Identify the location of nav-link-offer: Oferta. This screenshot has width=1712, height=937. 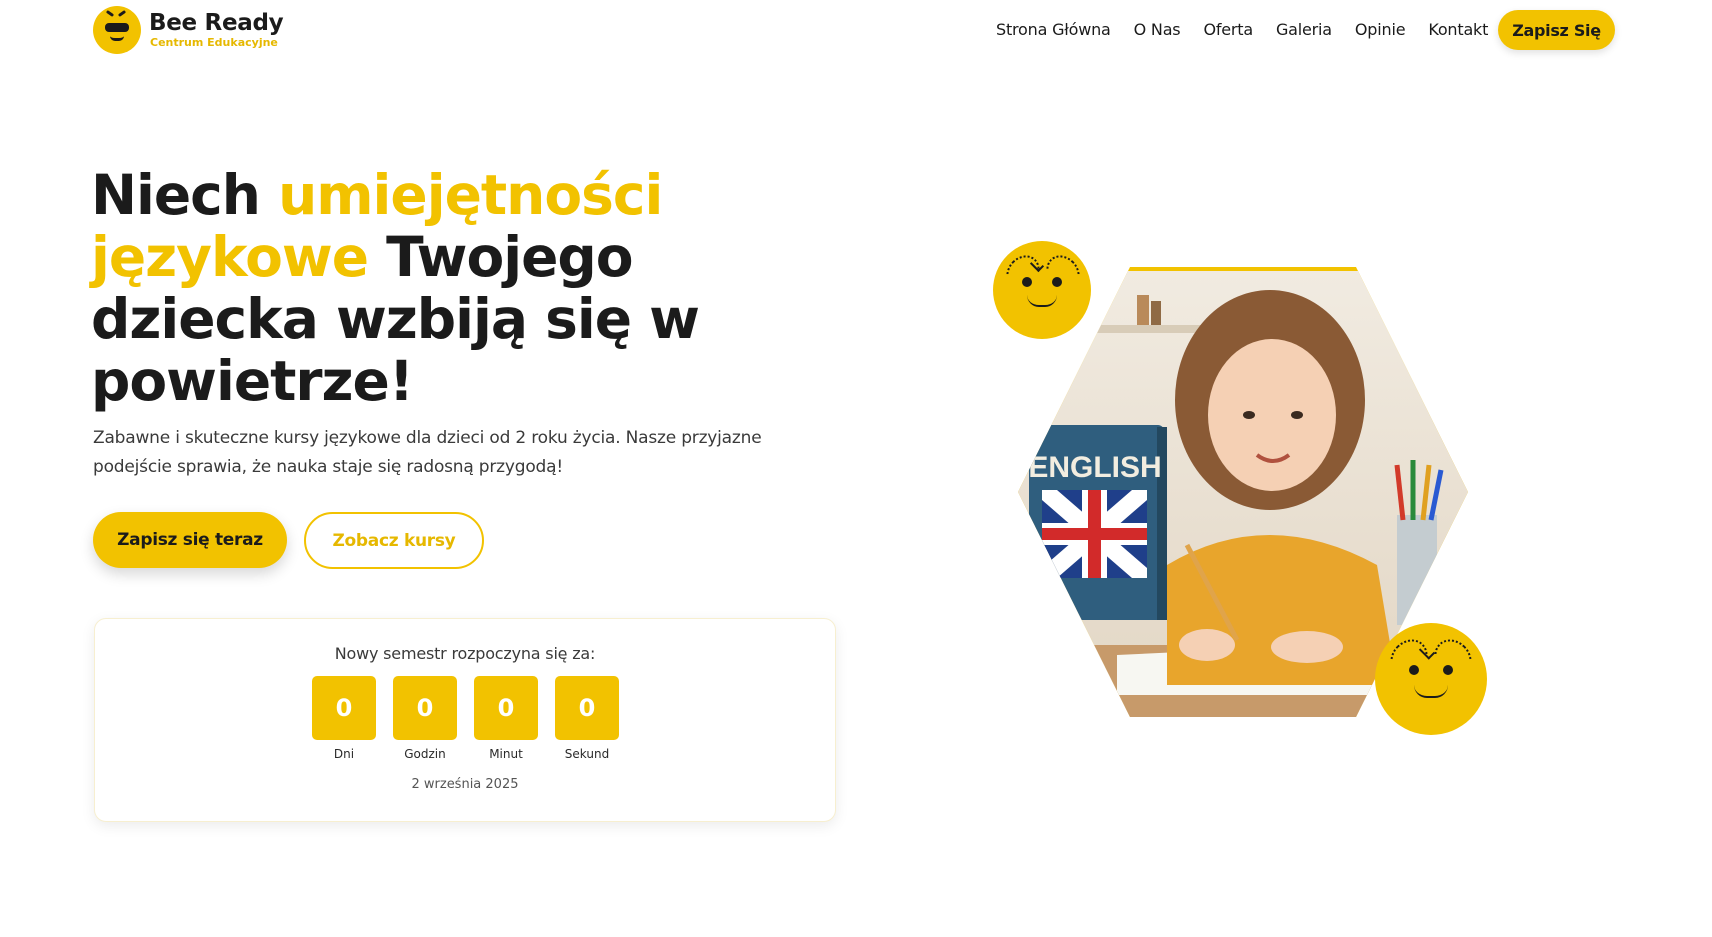
(1228, 29).